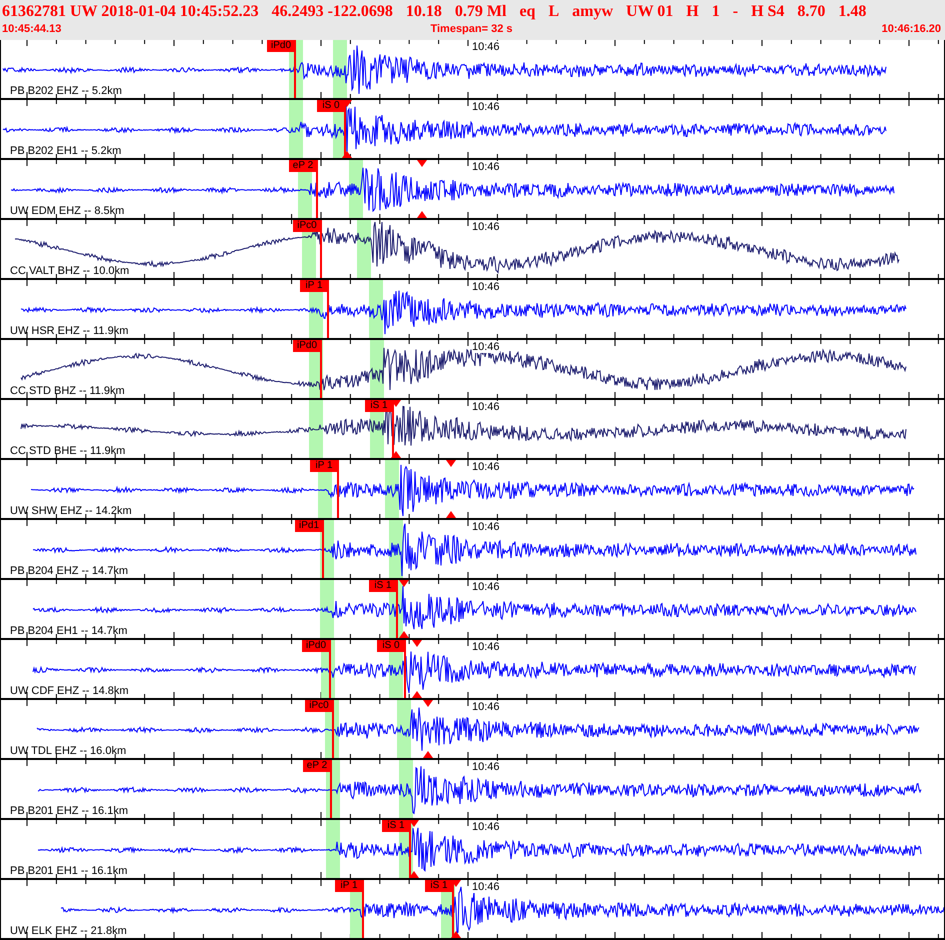  I want to click on station-label: PB B204 EHZ -- 14.7km, so click(69, 571).